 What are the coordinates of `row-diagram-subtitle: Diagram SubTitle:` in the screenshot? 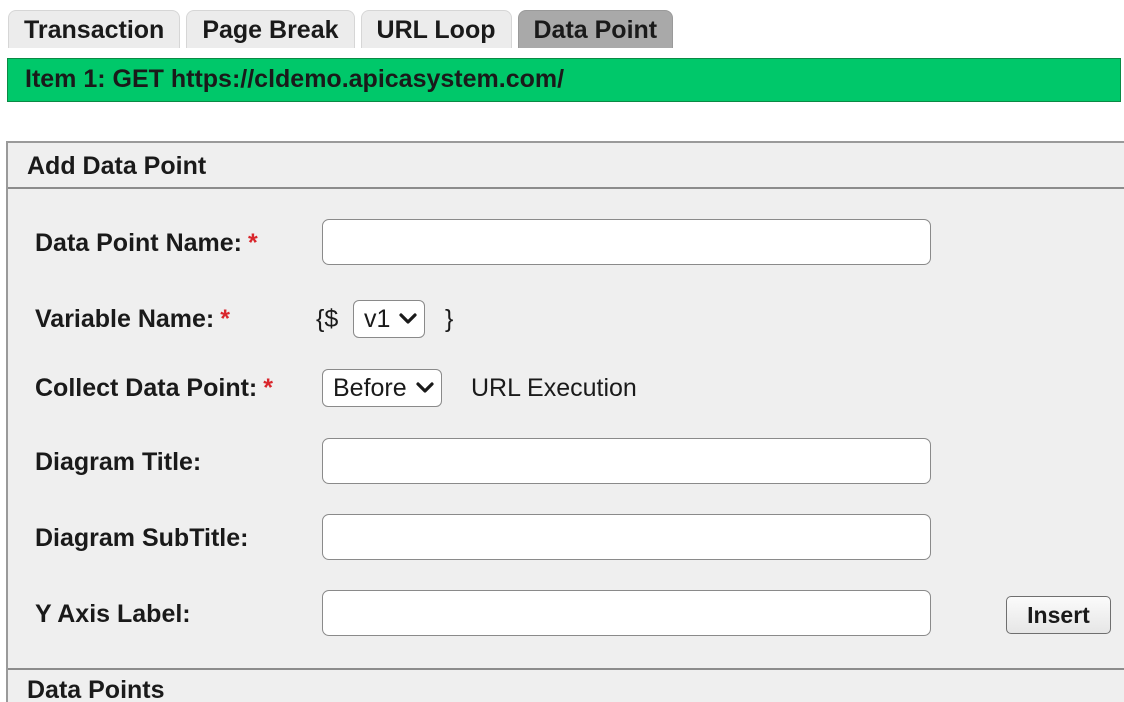 It's located at (566, 538).